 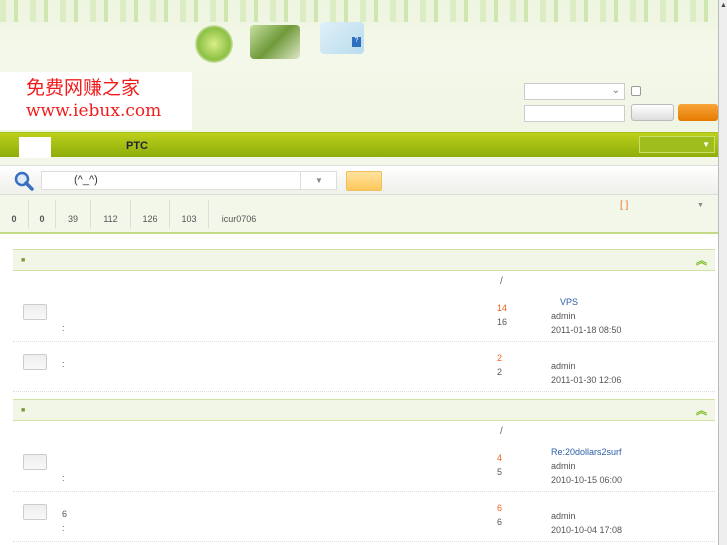 I want to click on last-post-time: 2010-10-04 17:08, so click(x=587, y=530).